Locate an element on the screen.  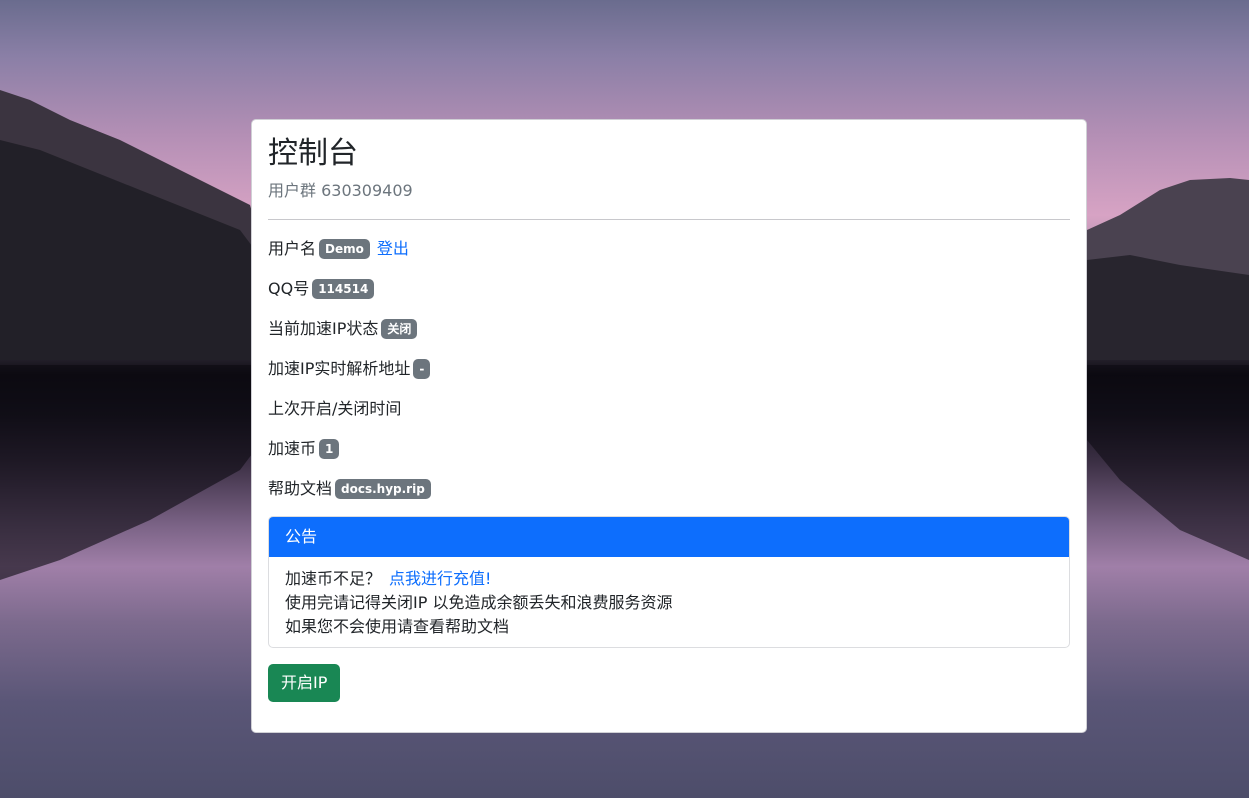
coins-row: 加速币 1 is located at coordinates (669, 449).